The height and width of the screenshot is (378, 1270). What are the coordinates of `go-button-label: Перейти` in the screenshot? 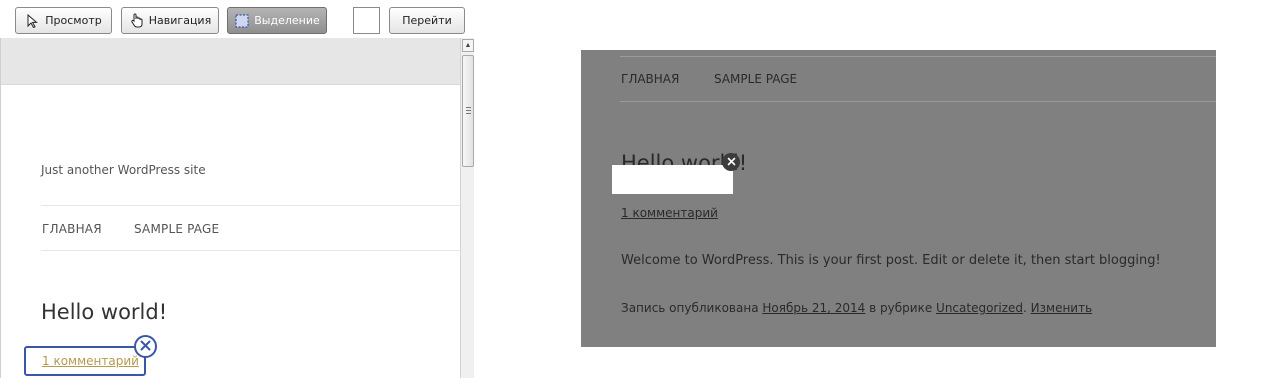 It's located at (427, 20).